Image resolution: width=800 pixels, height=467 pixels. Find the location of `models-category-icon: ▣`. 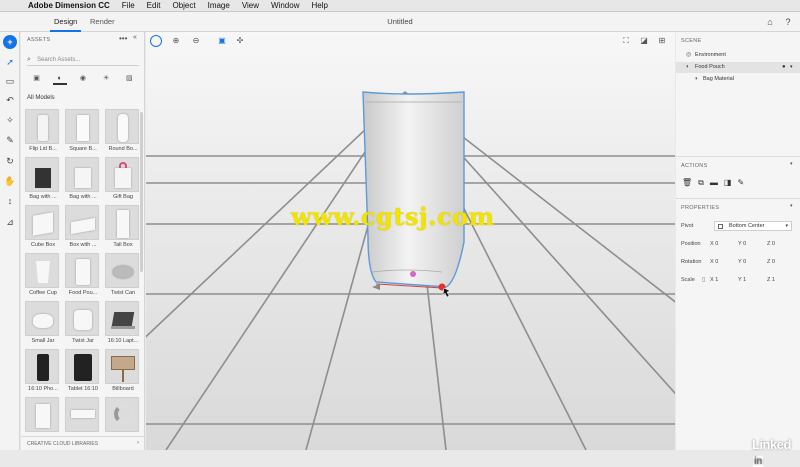

models-category-icon: ▣ is located at coordinates (37, 79).